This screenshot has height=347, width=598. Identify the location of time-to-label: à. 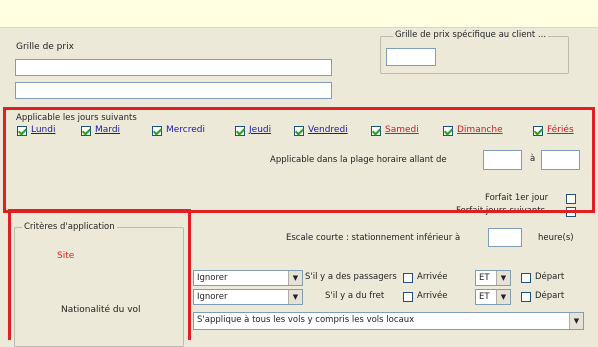
(533, 159).